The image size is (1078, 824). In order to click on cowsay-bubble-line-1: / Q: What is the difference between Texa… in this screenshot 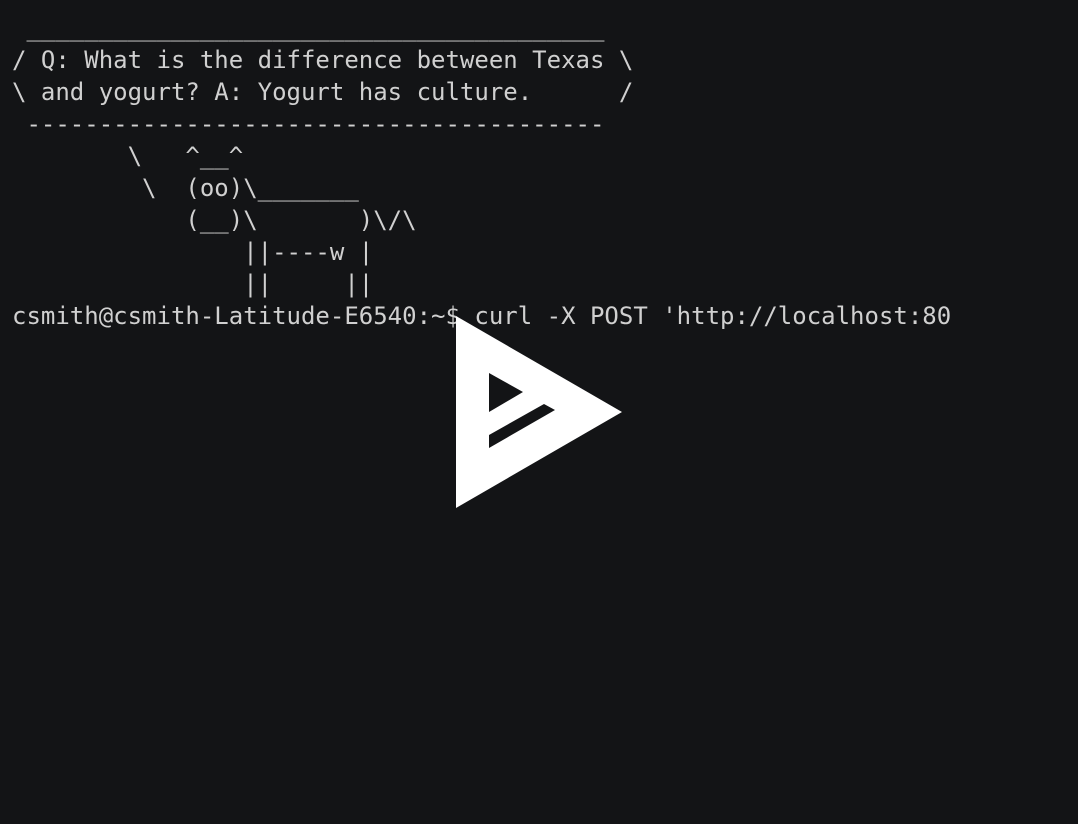, I will do `click(323, 60)`.